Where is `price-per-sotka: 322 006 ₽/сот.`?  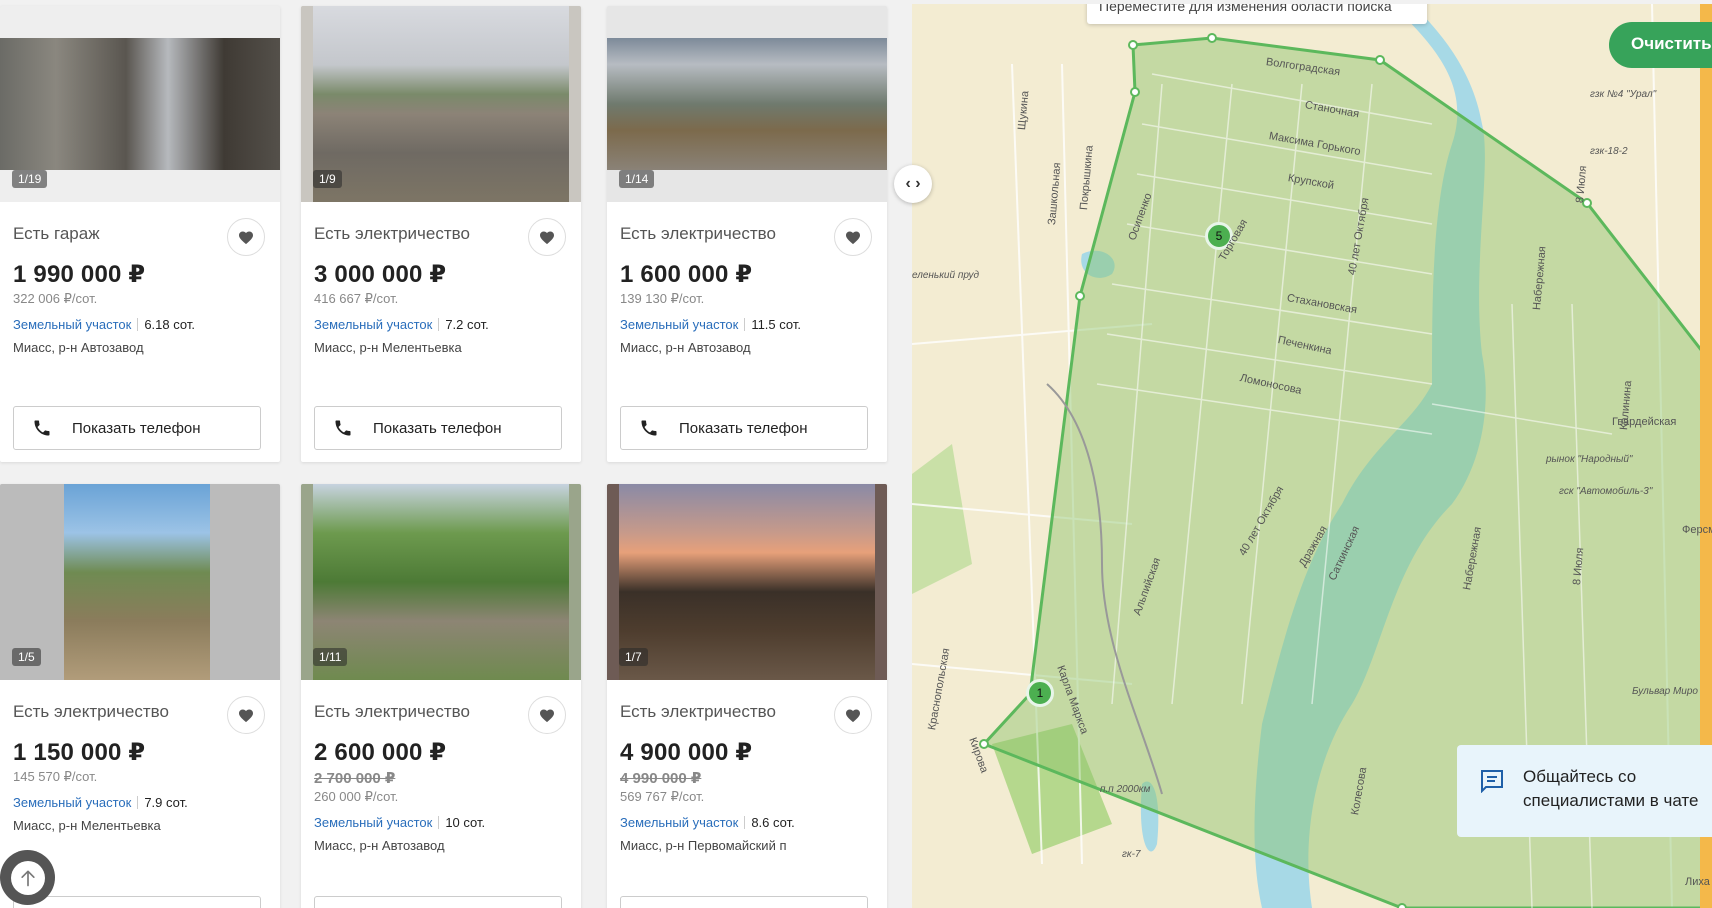
price-per-sotka: 322 006 ₽/сот. is located at coordinates (55, 298).